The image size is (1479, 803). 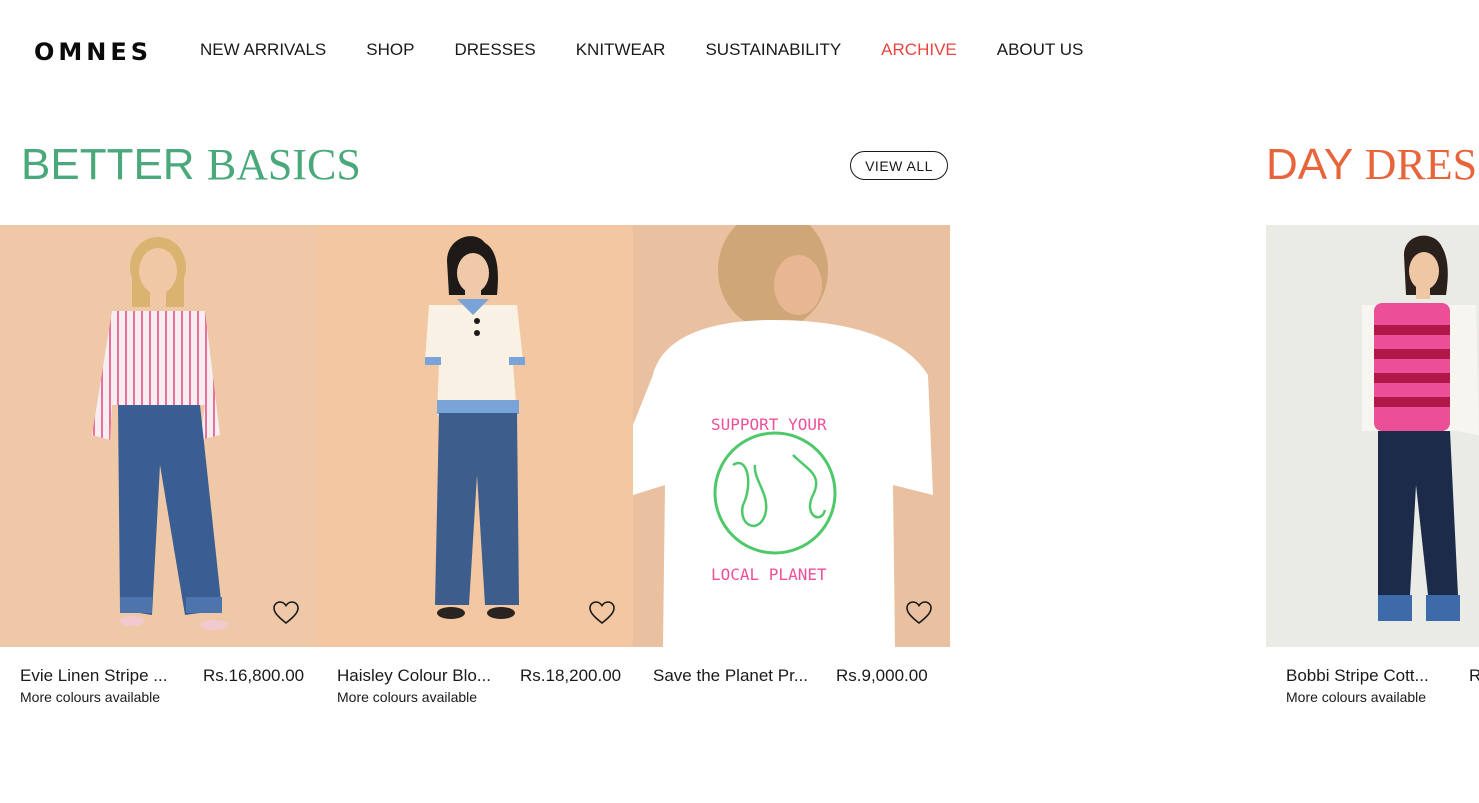 What do you see at coordinates (769, 574) in the screenshot?
I see `tshirt-print-bottom: LOCAL PLANET` at bounding box center [769, 574].